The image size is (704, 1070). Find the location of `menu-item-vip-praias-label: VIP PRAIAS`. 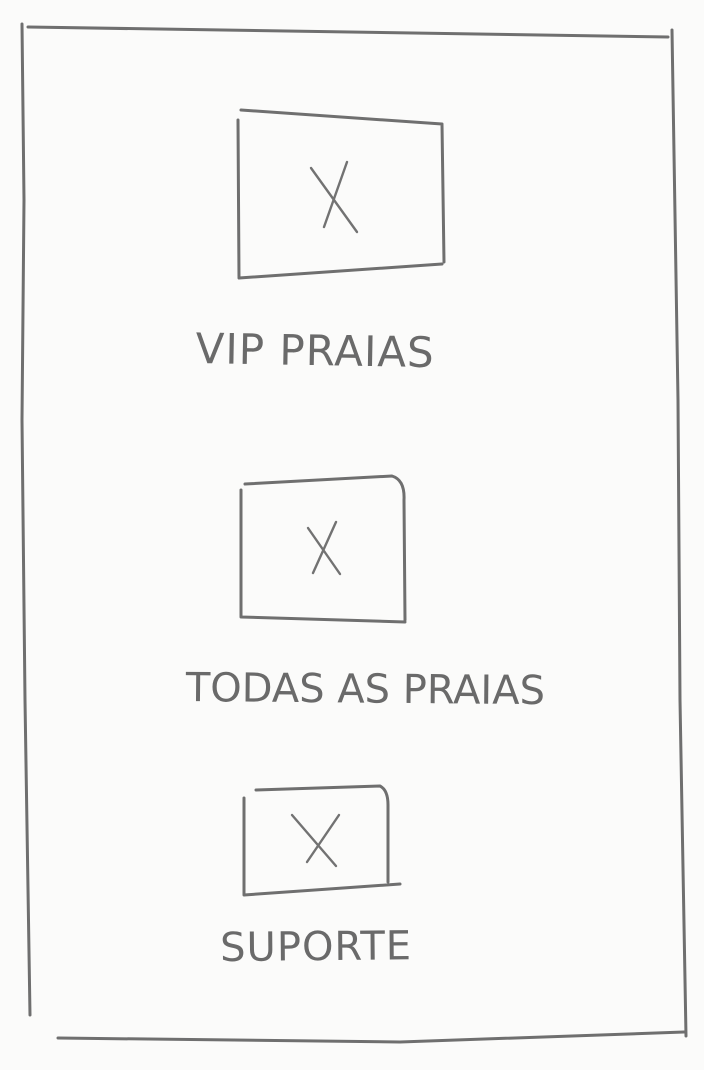

menu-item-vip-praias-label: VIP PRAIAS is located at coordinates (315, 350).